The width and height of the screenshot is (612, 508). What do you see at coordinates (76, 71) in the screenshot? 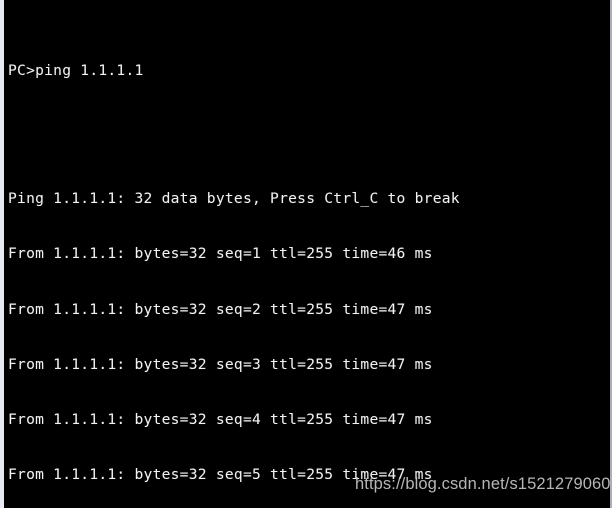
I see `command-prompt-line-1: PC>ping 1.1.1.1` at bounding box center [76, 71].